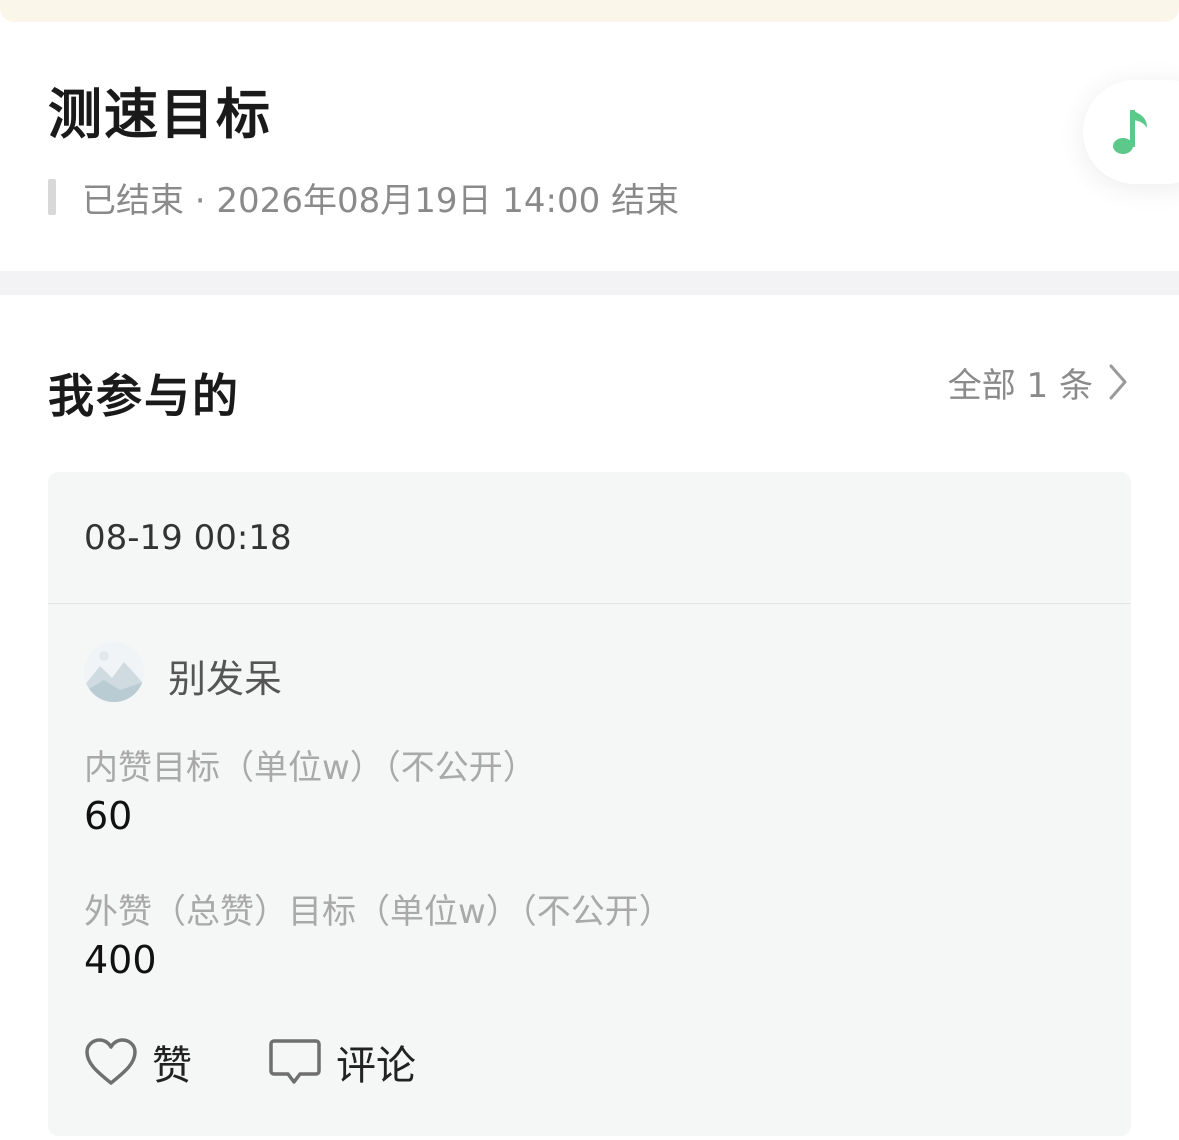 The height and width of the screenshot is (1140, 1179). I want to click on avatar, so click(114, 672).